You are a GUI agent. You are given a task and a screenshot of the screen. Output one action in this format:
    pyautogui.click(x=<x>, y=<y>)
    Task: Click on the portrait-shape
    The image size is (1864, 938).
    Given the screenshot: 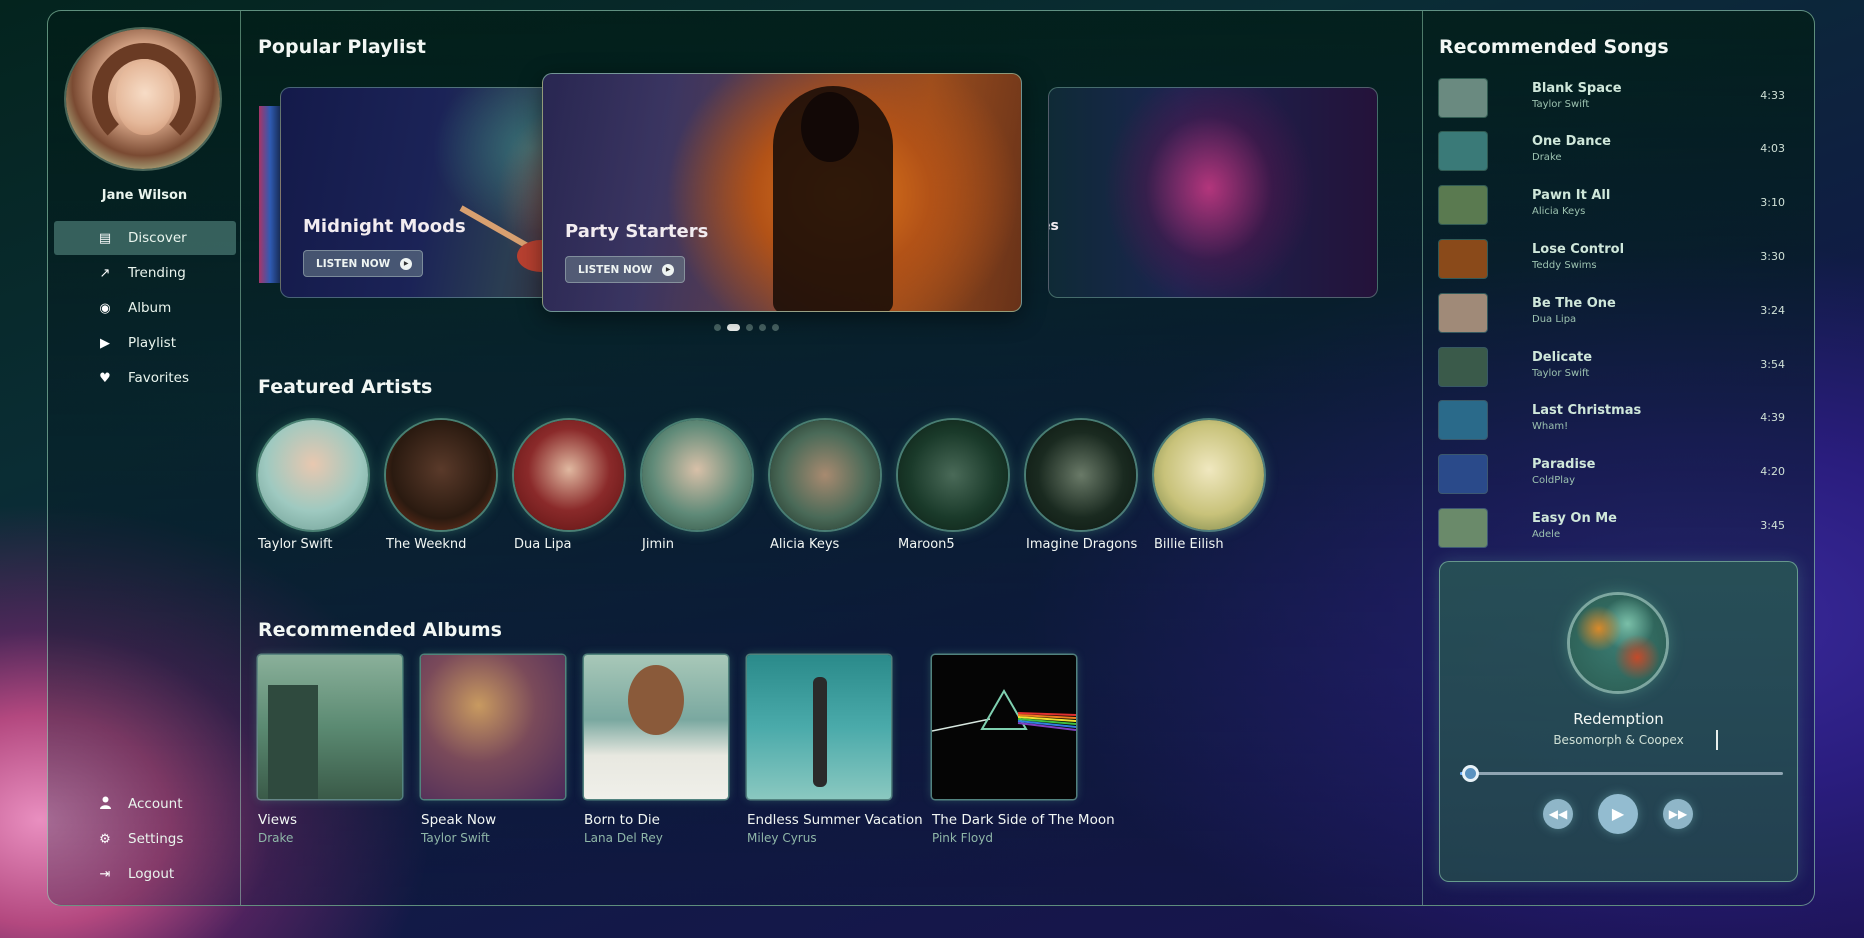 What is the action you would take?
    pyautogui.click(x=656, y=700)
    